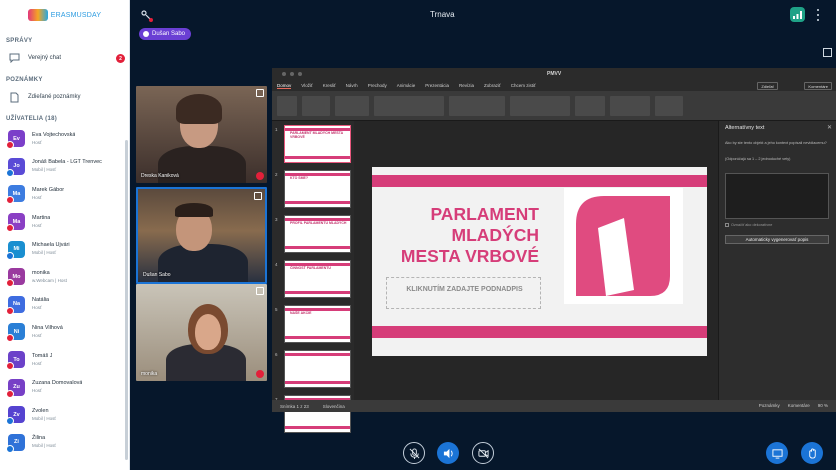  Describe the element at coordinates (767, 86) in the screenshot. I see `pp-share-button: Zdieľať` at that location.